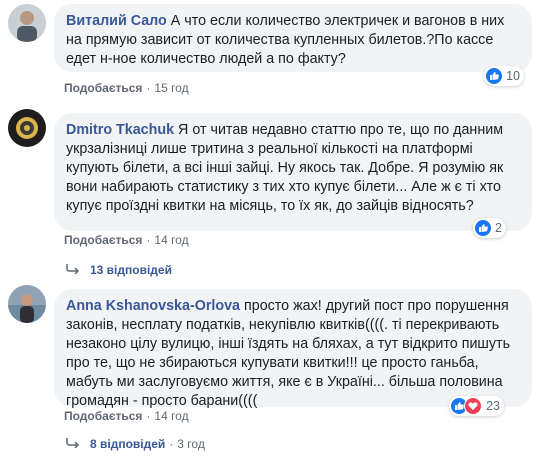  I want to click on view-replies-link: 8 відповідей · 3 год, so click(135, 444).